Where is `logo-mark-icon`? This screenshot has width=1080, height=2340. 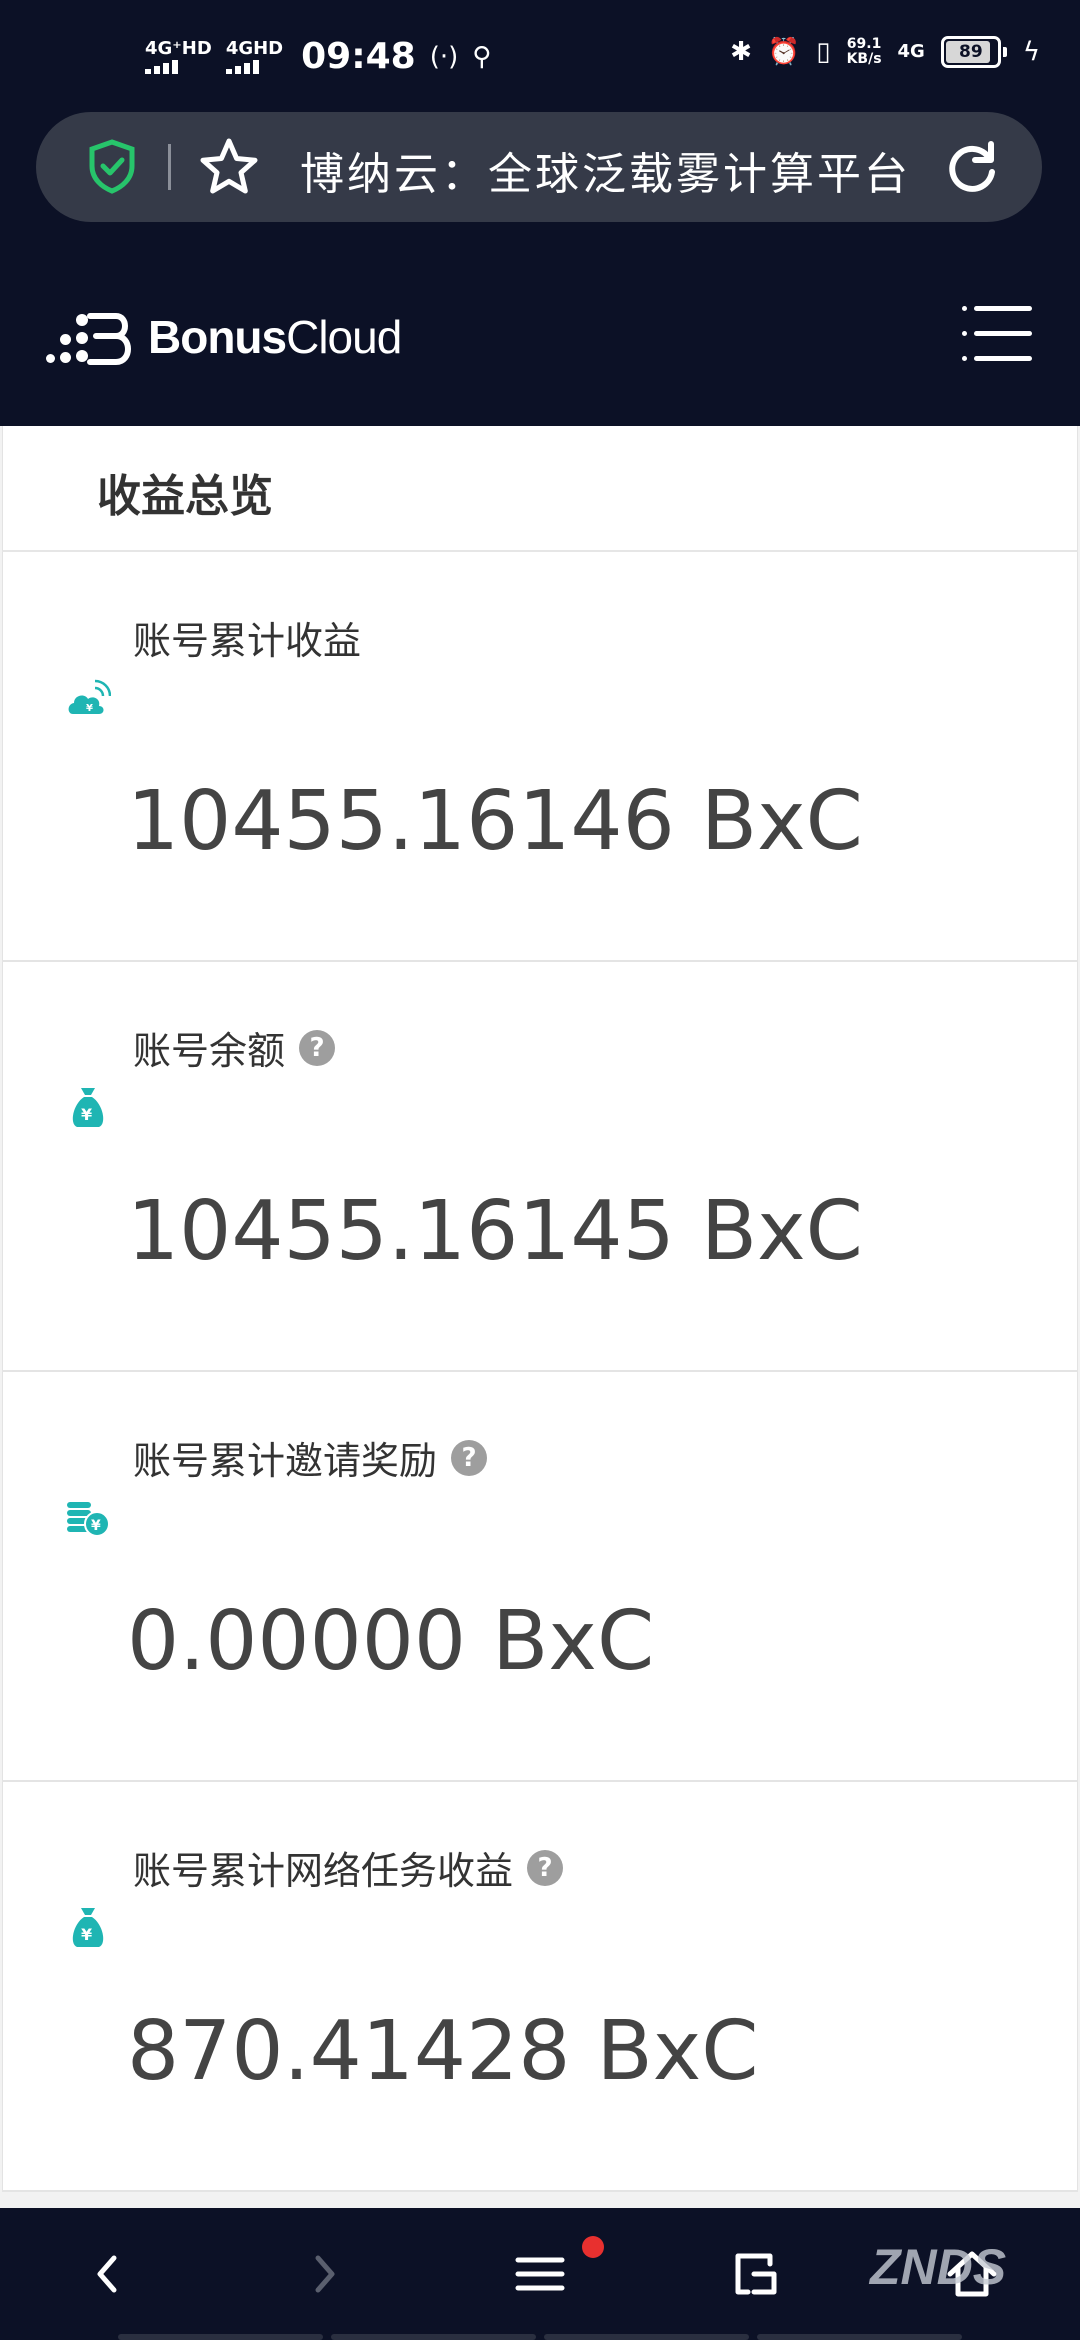 logo-mark-icon is located at coordinates (87, 337).